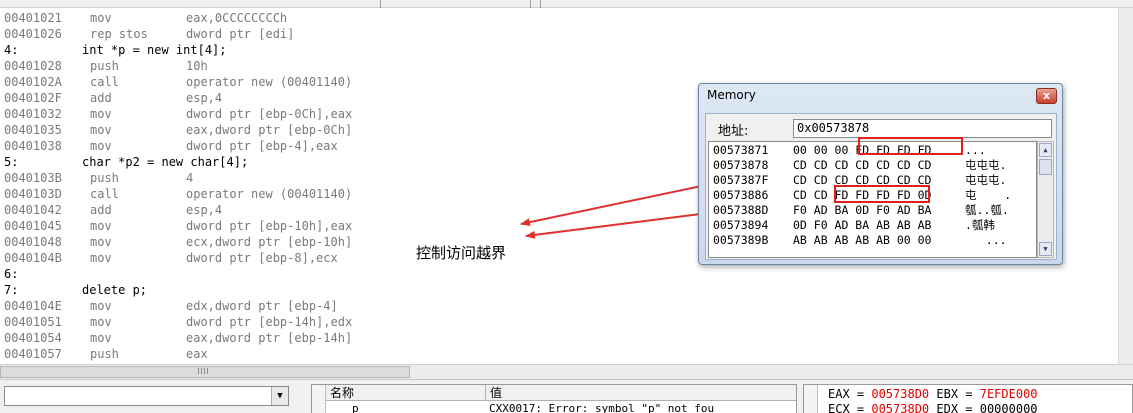  I want to click on asm-operands: ecx,dword ptr [ebp-10h], so click(269, 242).